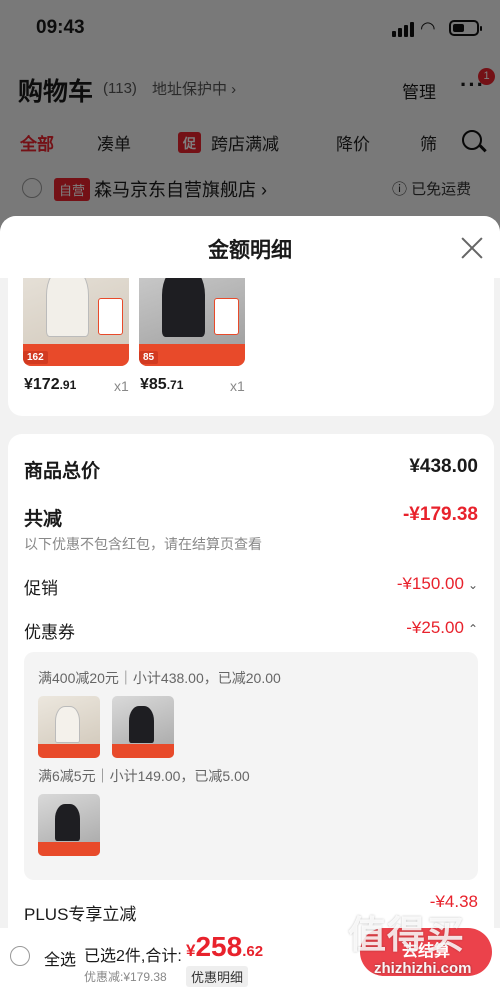 The image size is (500, 990). Describe the element at coordinates (144, 776) in the screenshot. I see `coupon-rule: 满6减5元｜小计149.00，已减5.00` at that location.